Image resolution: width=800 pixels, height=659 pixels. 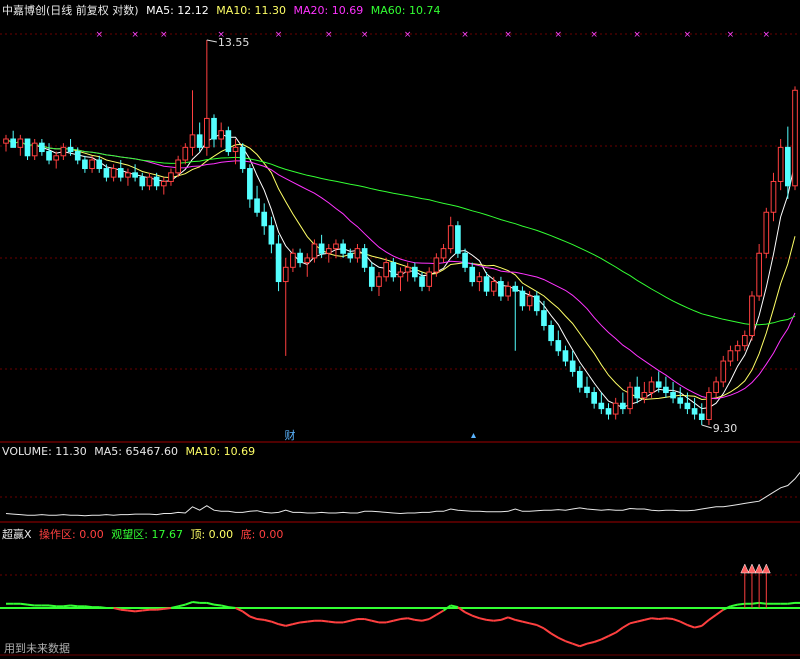 What do you see at coordinates (212, 534) in the screenshot?
I see `top-value: 顶: 0.00` at bounding box center [212, 534].